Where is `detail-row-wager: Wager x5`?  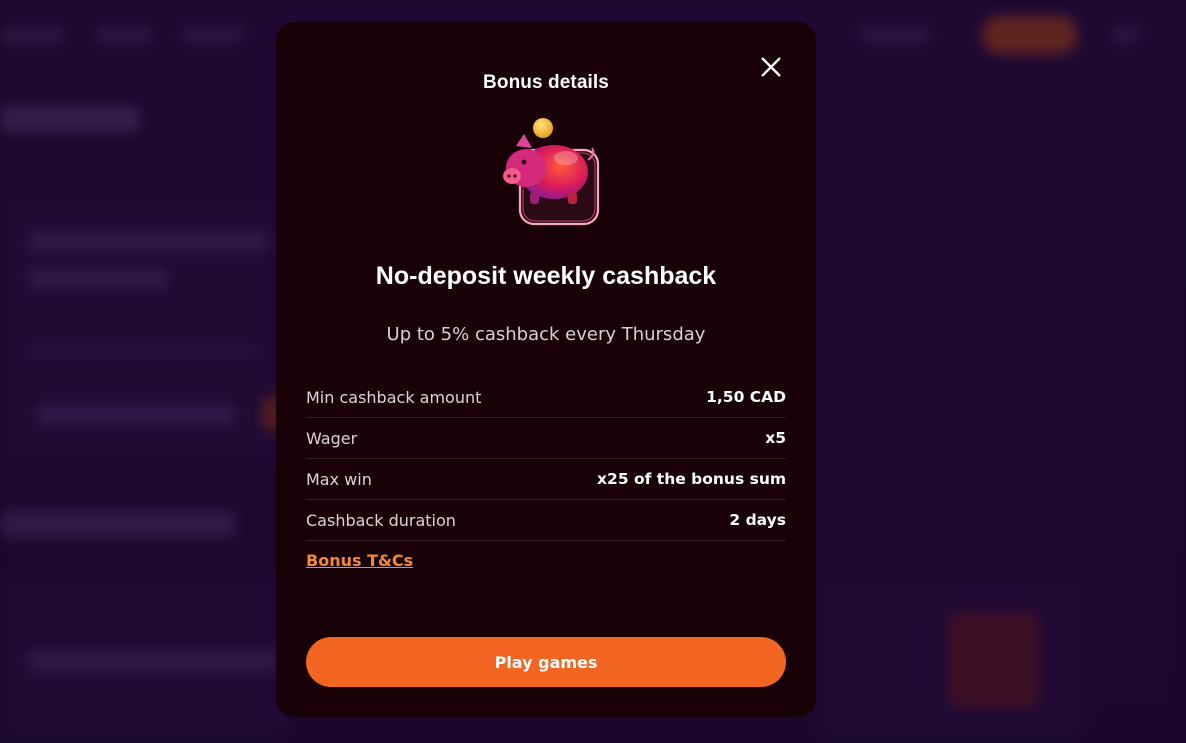 detail-row-wager: Wager x5 is located at coordinates (546, 438).